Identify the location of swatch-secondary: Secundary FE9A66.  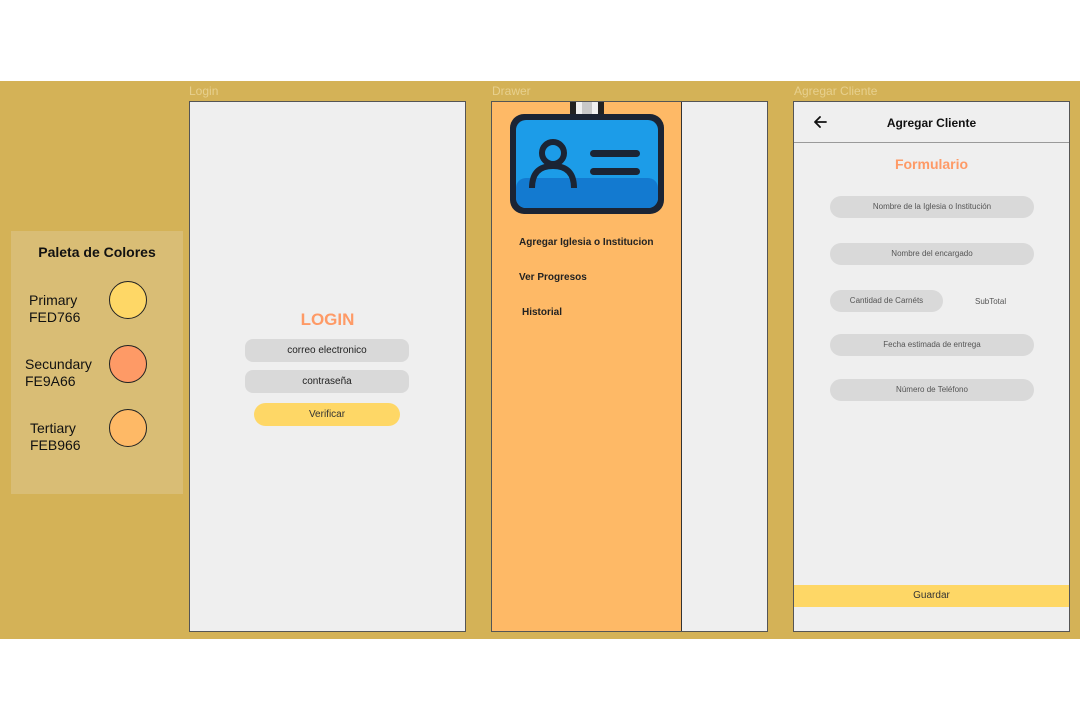
(97, 367).